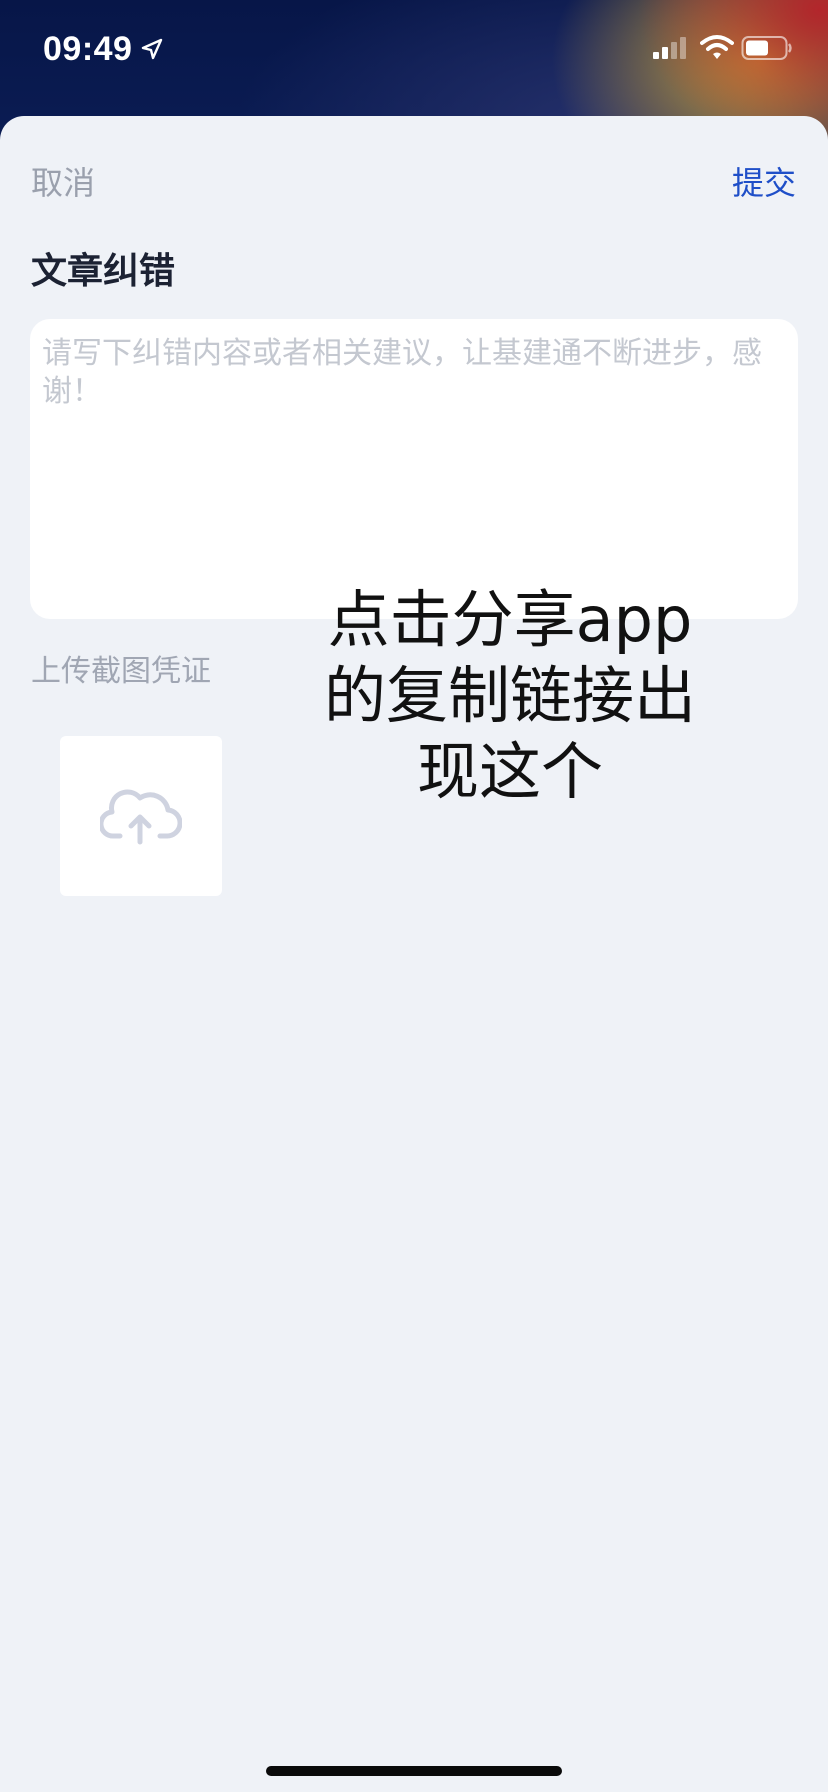 The width and height of the screenshot is (828, 1792). I want to click on home-indicator, so click(414, 1771).